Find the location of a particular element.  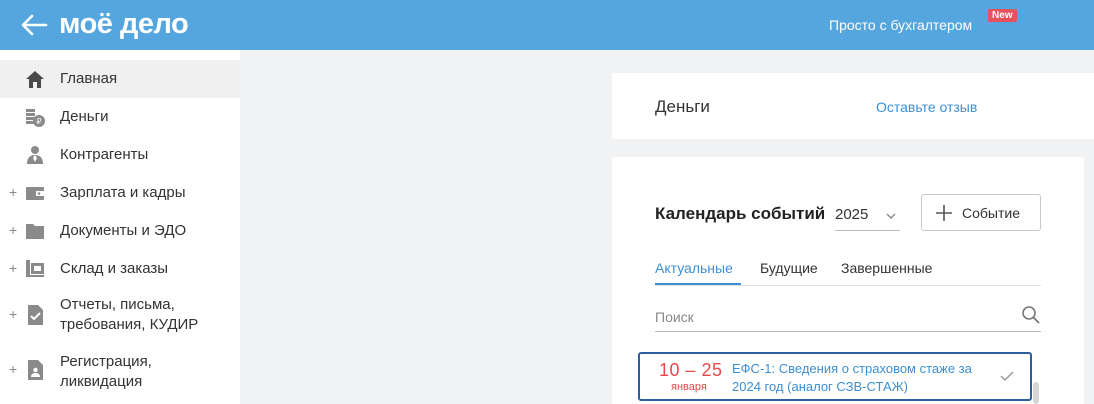

sidebar-item-reports: + Отчеты, письма, требования, КУДИР is located at coordinates (120, 315).